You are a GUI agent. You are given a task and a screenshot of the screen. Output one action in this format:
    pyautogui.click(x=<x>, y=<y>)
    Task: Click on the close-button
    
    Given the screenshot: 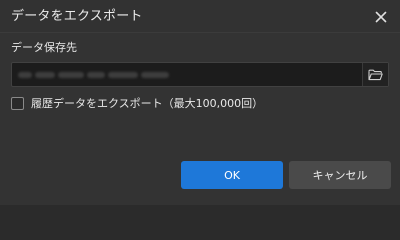 What is the action you would take?
    pyautogui.click(x=381, y=17)
    